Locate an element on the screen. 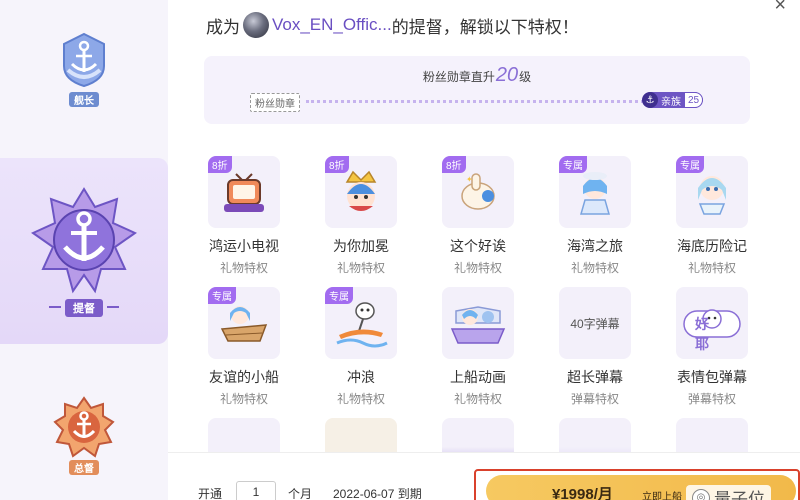 The width and height of the screenshot is (800, 500). perk-item: 好耶 表情包弹幕 弹幕特权 is located at coordinates (712, 347).